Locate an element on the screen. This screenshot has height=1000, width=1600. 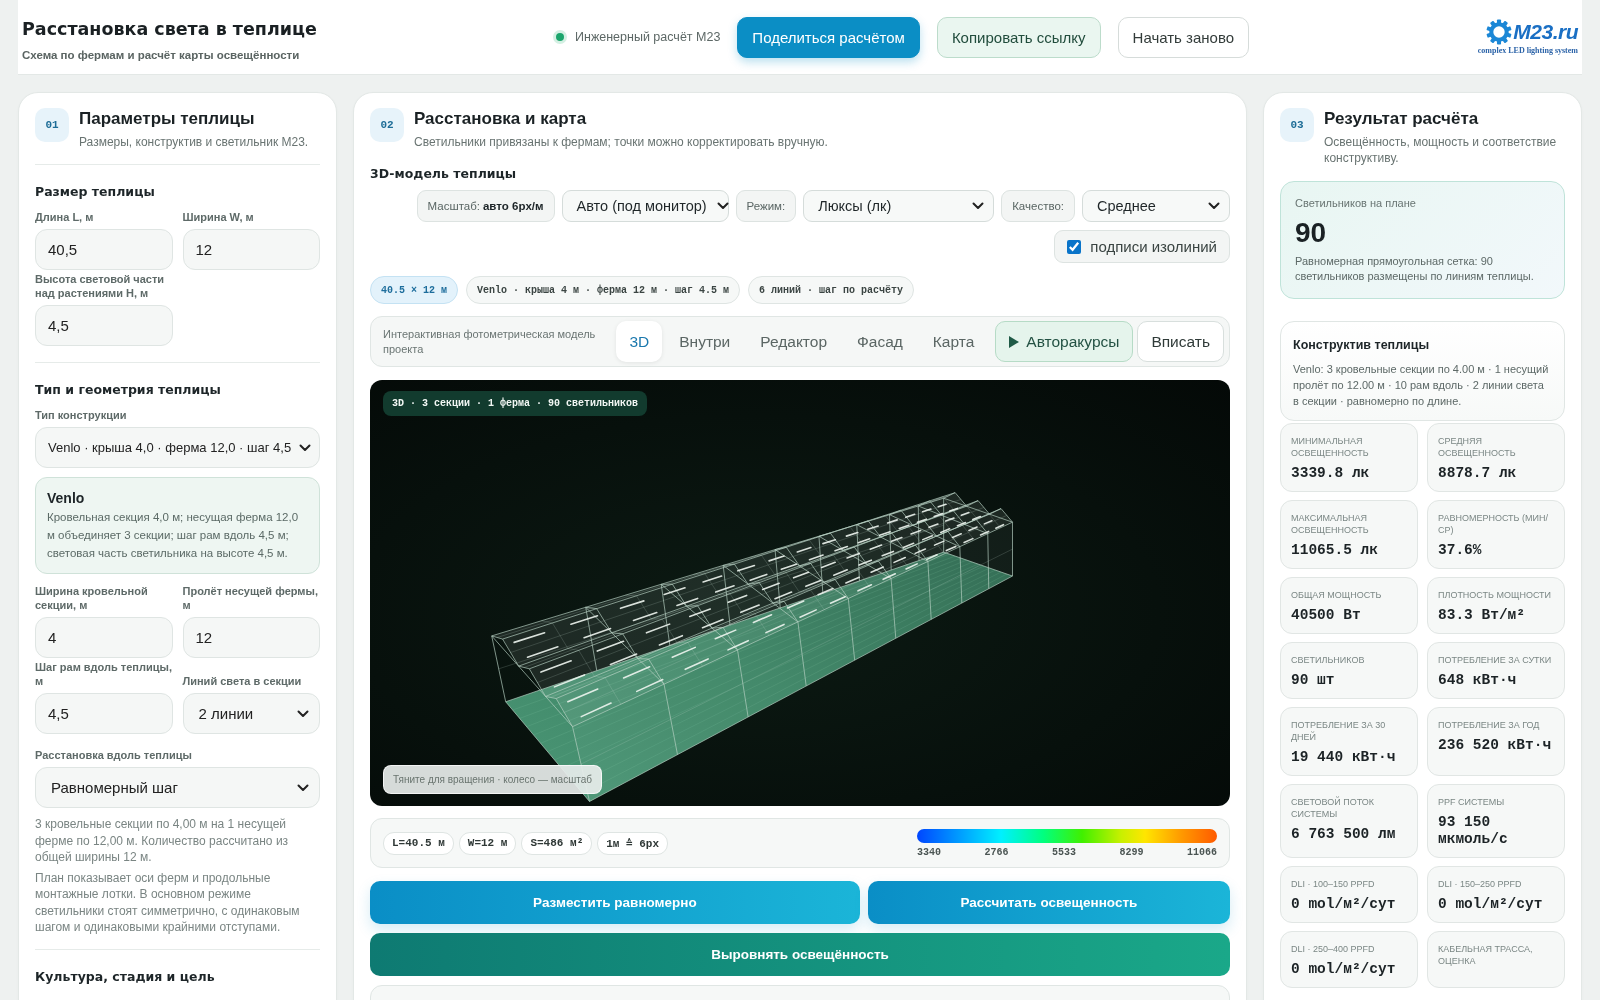
scale-label: 5533 is located at coordinates (1063, 852).